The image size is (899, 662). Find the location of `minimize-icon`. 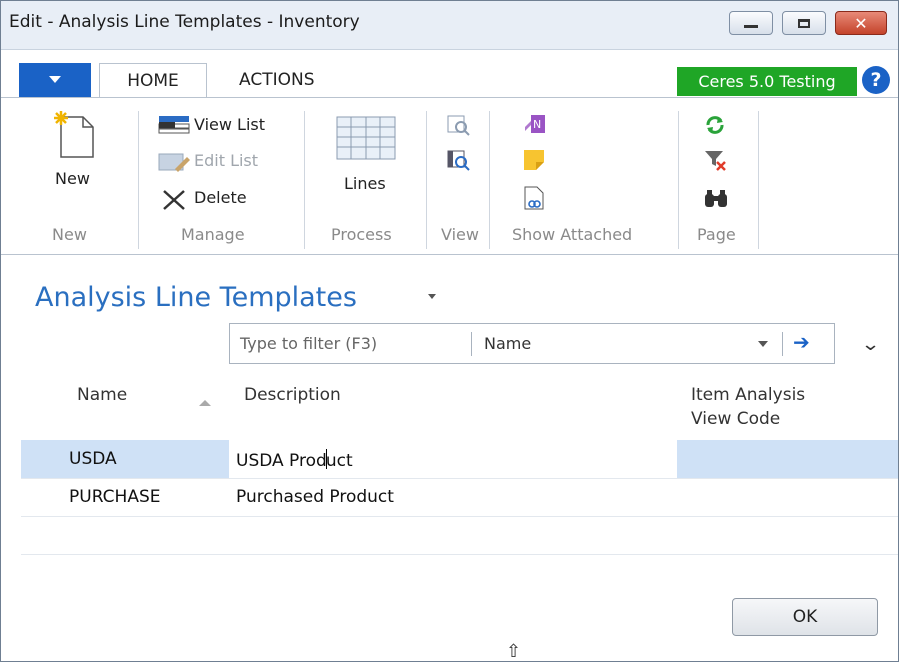

minimize-icon is located at coordinates (751, 26).